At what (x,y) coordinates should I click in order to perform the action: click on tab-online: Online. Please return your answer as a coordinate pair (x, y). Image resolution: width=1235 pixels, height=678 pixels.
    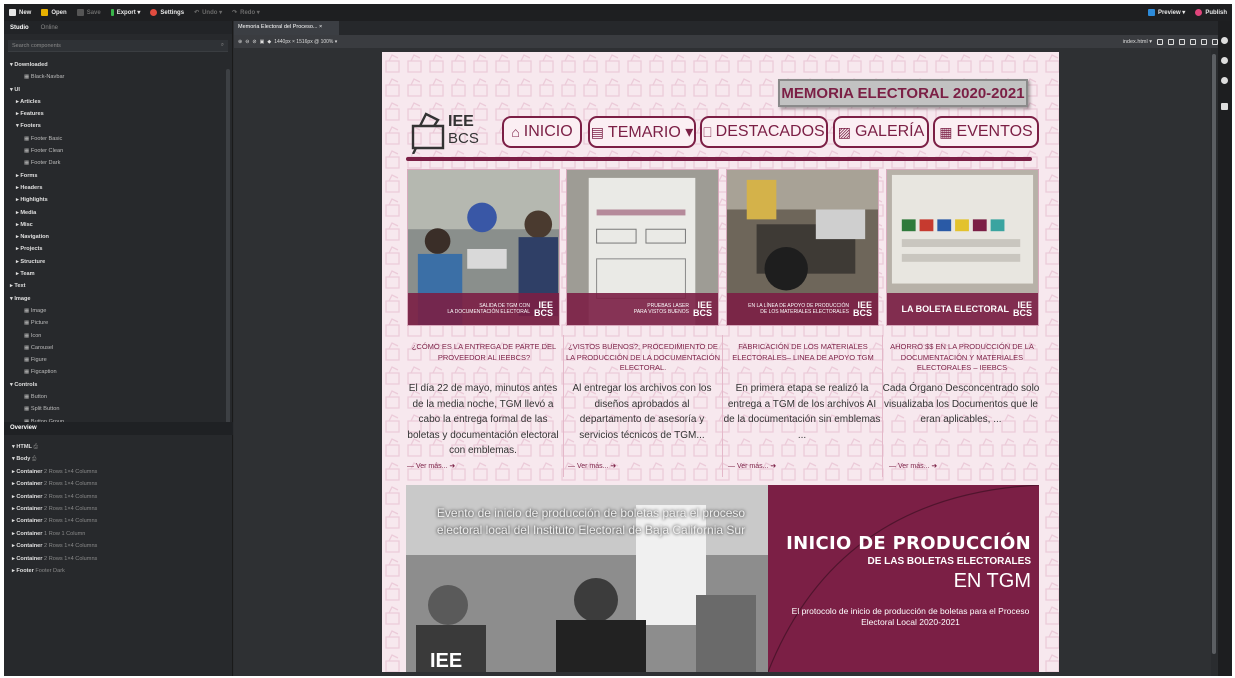
    Looking at the image, I should click on (49, 28).